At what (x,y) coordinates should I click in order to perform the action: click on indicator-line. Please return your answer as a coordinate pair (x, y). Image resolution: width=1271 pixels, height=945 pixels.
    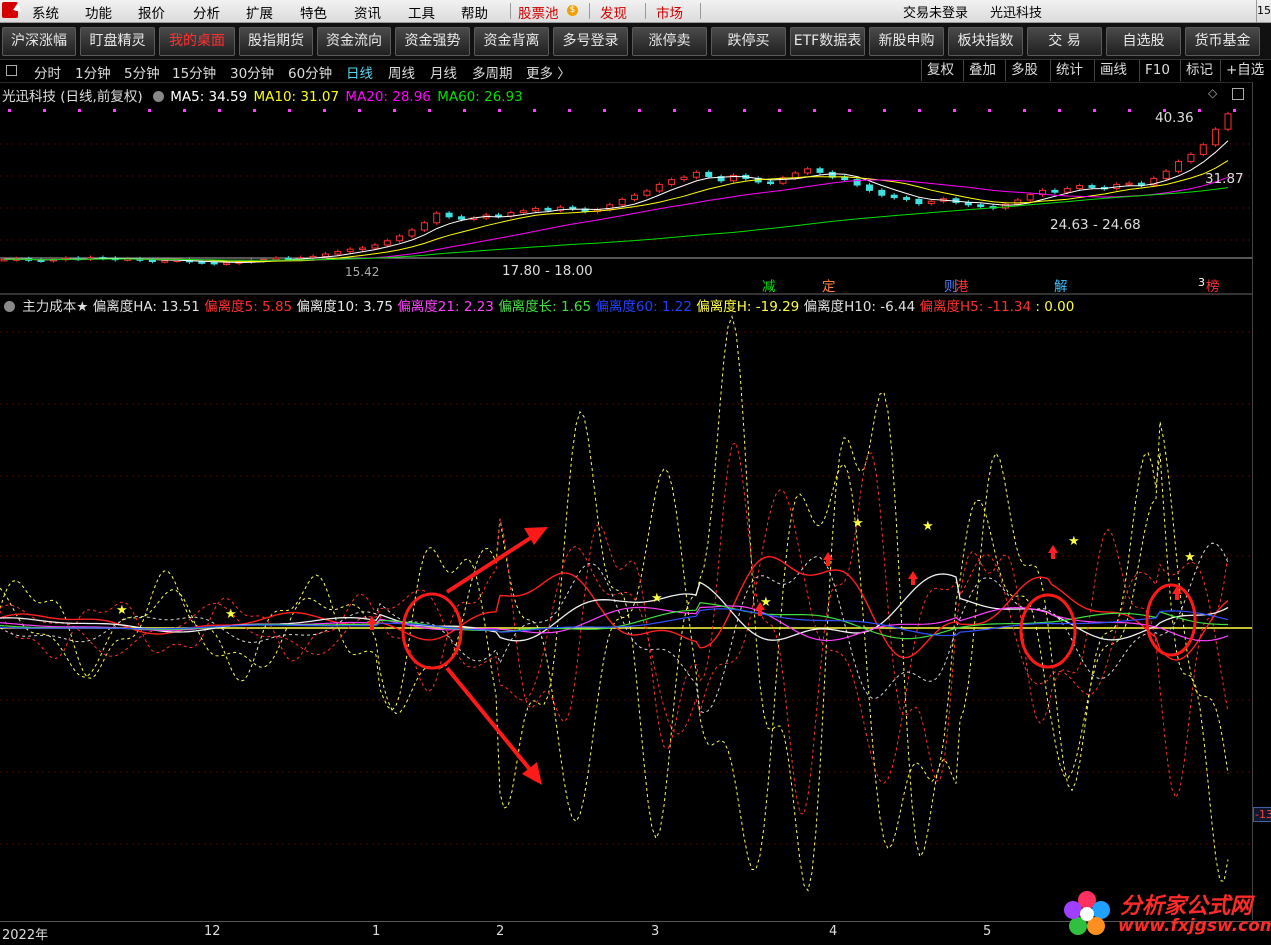
    Looking at the image, I should click on (614, 607).